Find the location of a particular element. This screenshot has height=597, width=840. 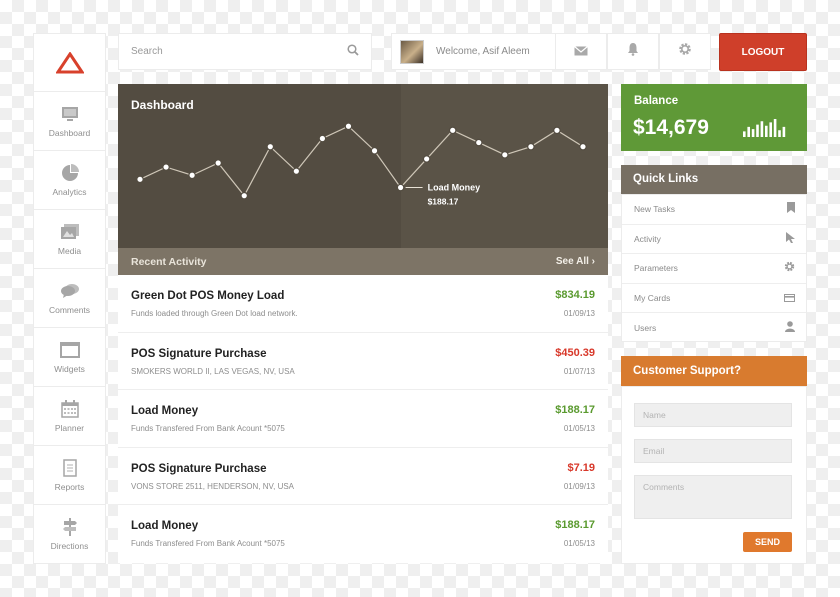

user-panel: Welcome, Asif Aleem is located at coordinates (474, 51).